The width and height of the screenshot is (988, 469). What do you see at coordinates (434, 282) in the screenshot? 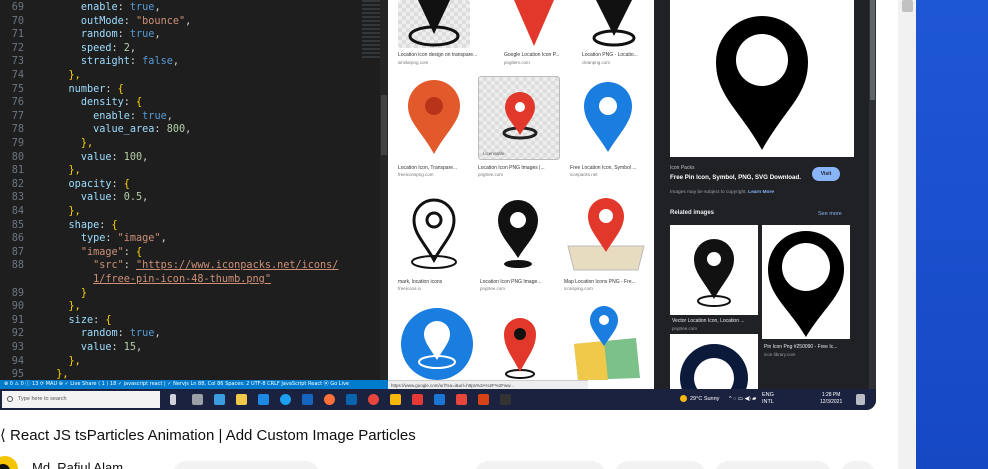
I see `result-caption: mark, location icons` at bounding box center [434, 282].